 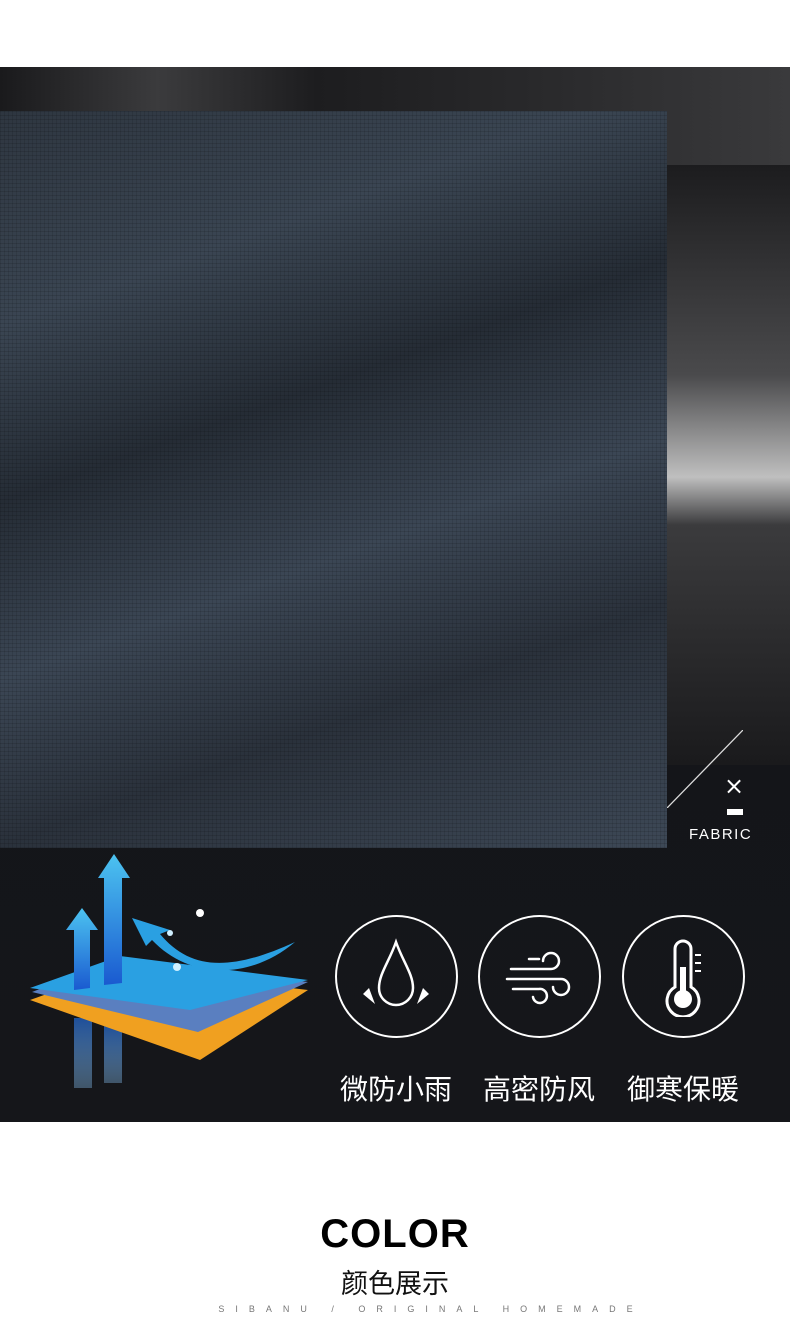 What do you see at coordinates (734, 786) in the screenshot?
I see `fabric-mark: ×` at bounding box center [734, 786].